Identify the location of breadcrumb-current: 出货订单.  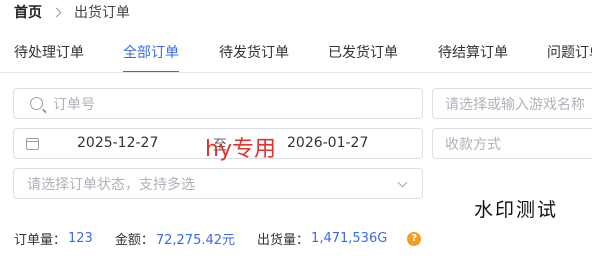
(102, 13).